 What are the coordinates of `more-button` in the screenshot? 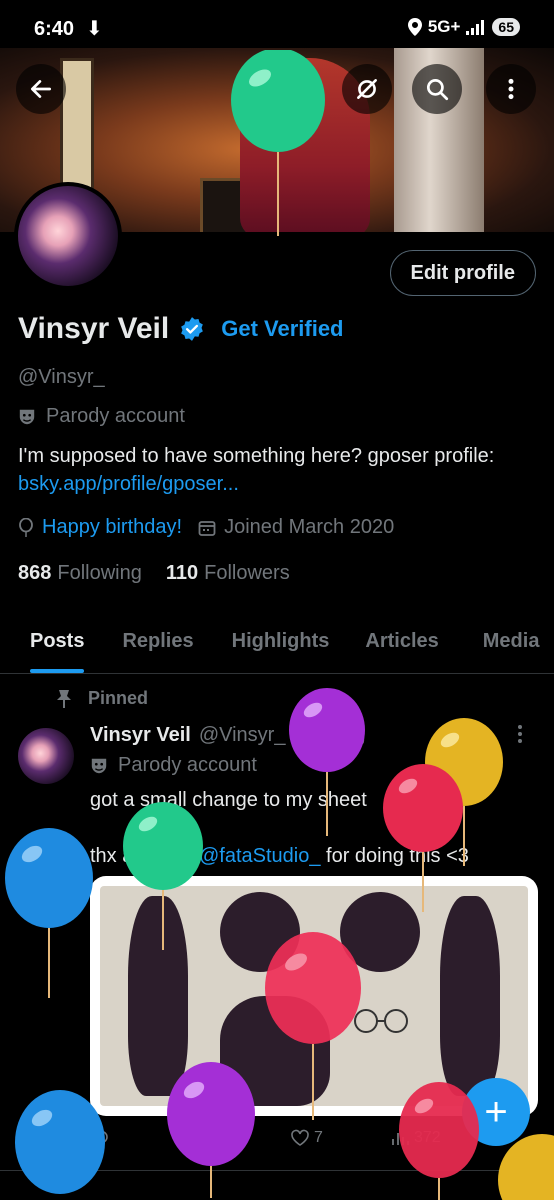 It's located at (511, 89).